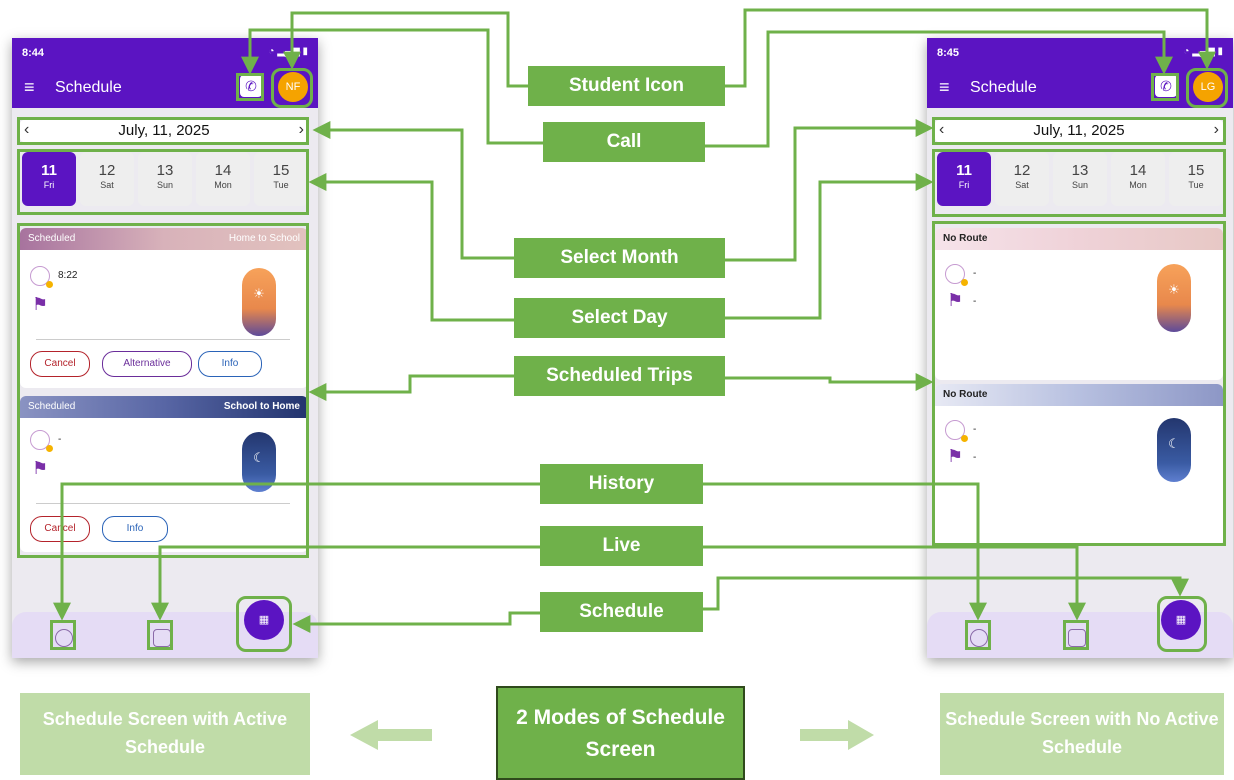 This screenshot has width=1234, height=780. I want to click on label-live: Live, so click(621, 546).